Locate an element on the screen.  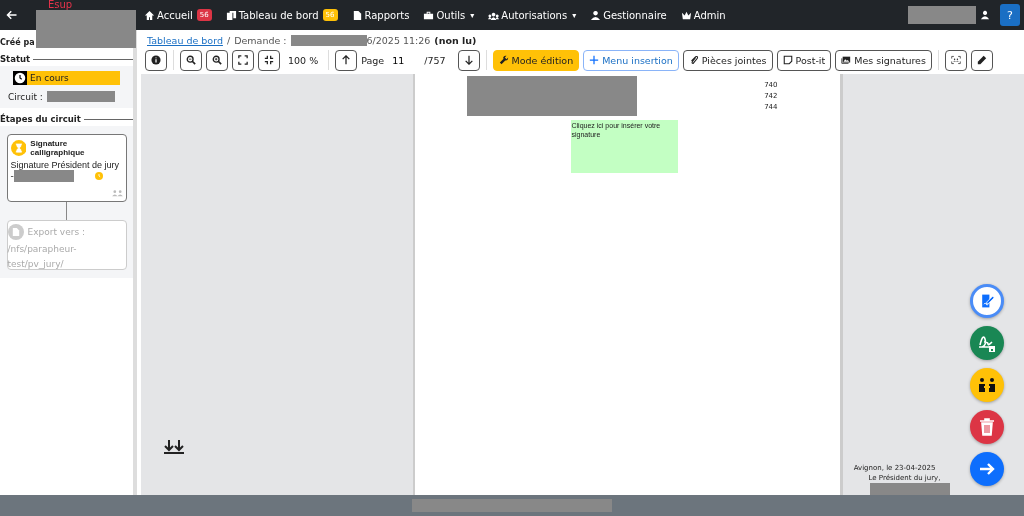
arrow-up-icon is located at coordinates (346, 60).